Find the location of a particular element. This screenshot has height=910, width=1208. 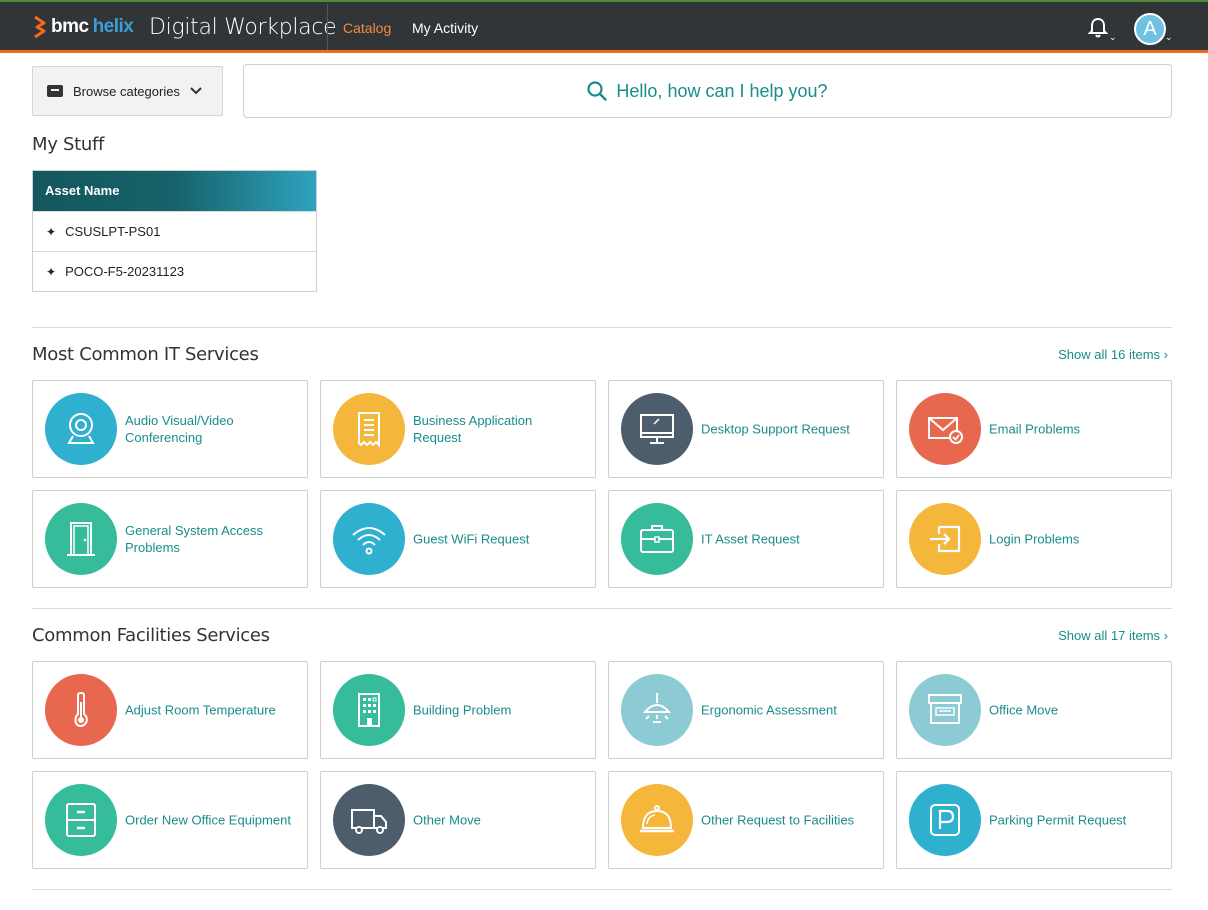

bmc-helix-logo: bmc helix is located at coordinates (83, 27).